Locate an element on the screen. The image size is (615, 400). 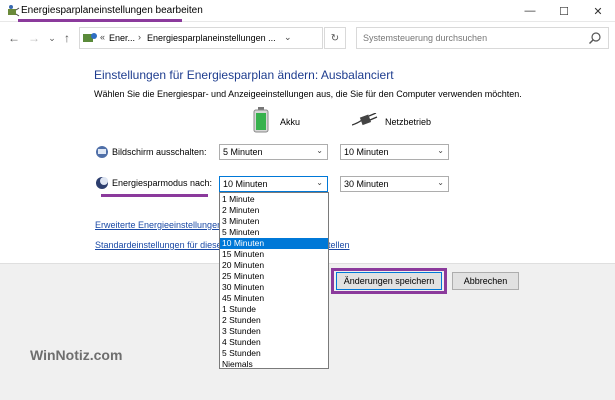
sleep-battery-select: 10 Minuten ⌄ is located at coordinates (273, 184).